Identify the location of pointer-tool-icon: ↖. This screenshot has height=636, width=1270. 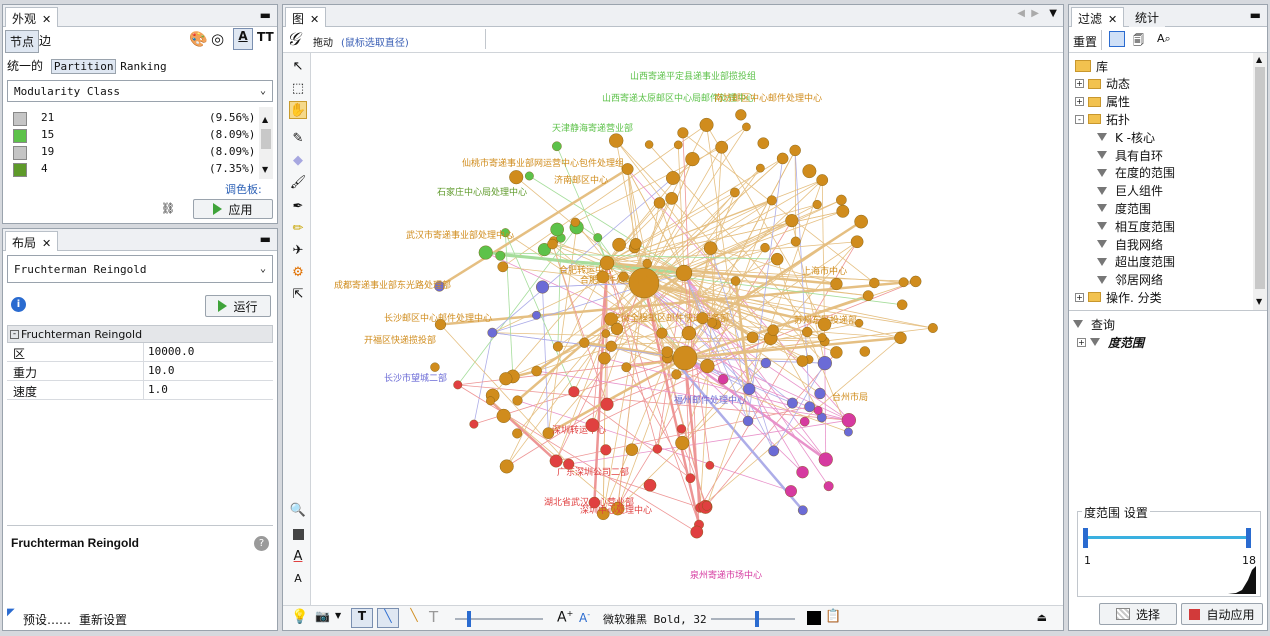
(298, 66).